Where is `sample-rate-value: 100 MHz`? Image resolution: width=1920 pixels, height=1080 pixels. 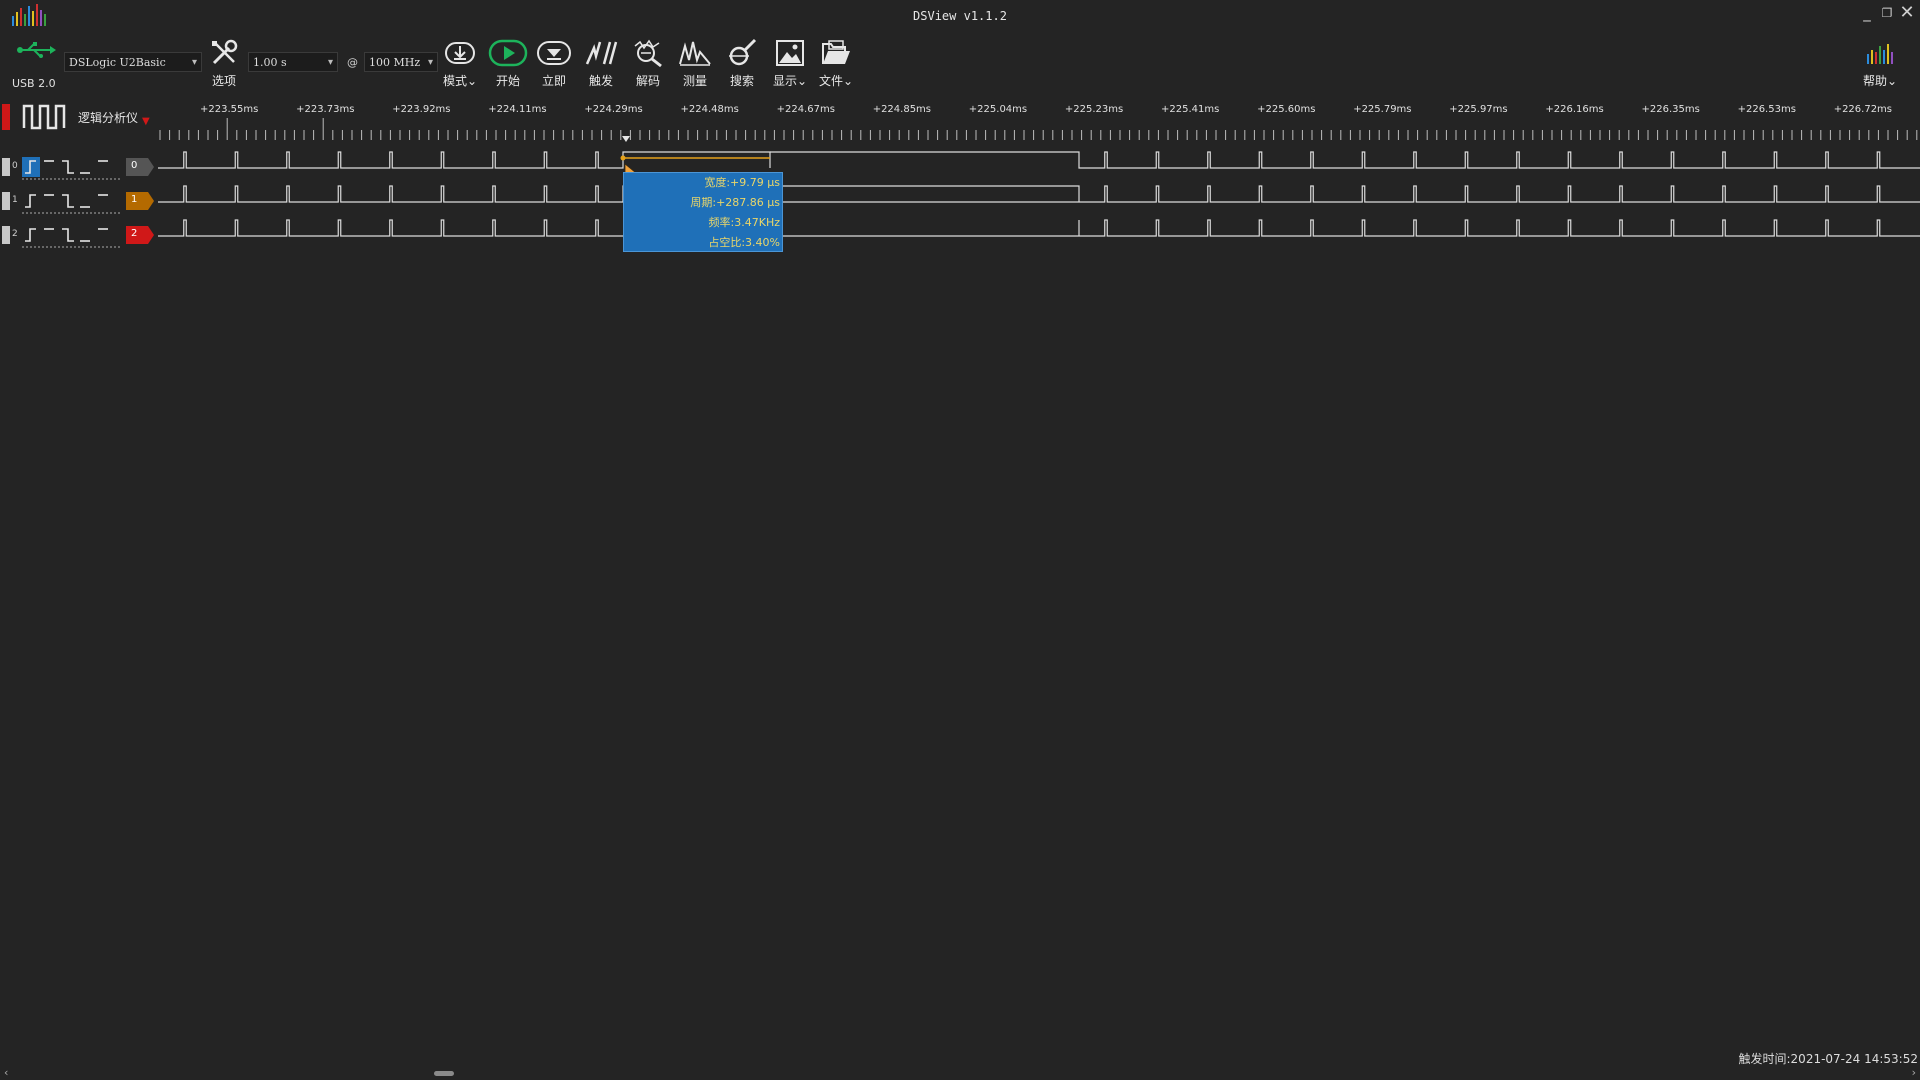 sample-rate-value: 100 MHz is located at coordinates (395, 62).